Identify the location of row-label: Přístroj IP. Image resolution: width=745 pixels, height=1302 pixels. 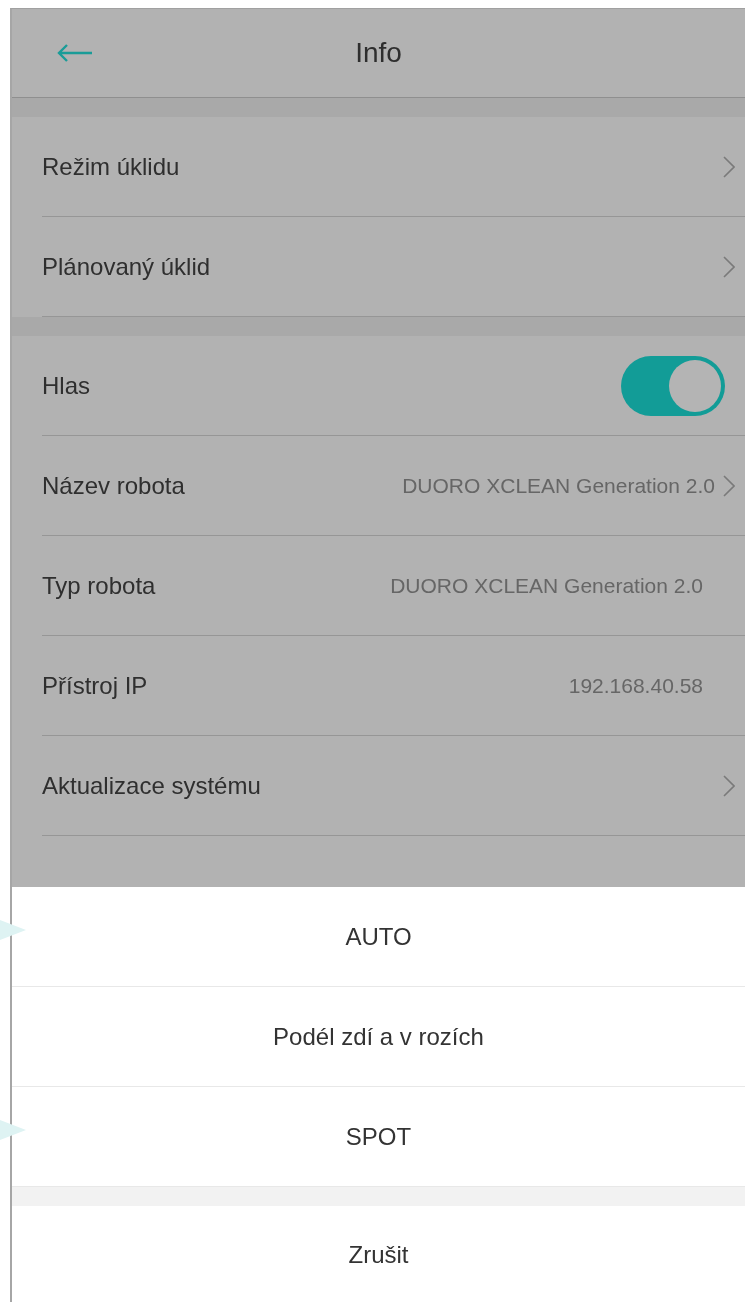
(95, 685).